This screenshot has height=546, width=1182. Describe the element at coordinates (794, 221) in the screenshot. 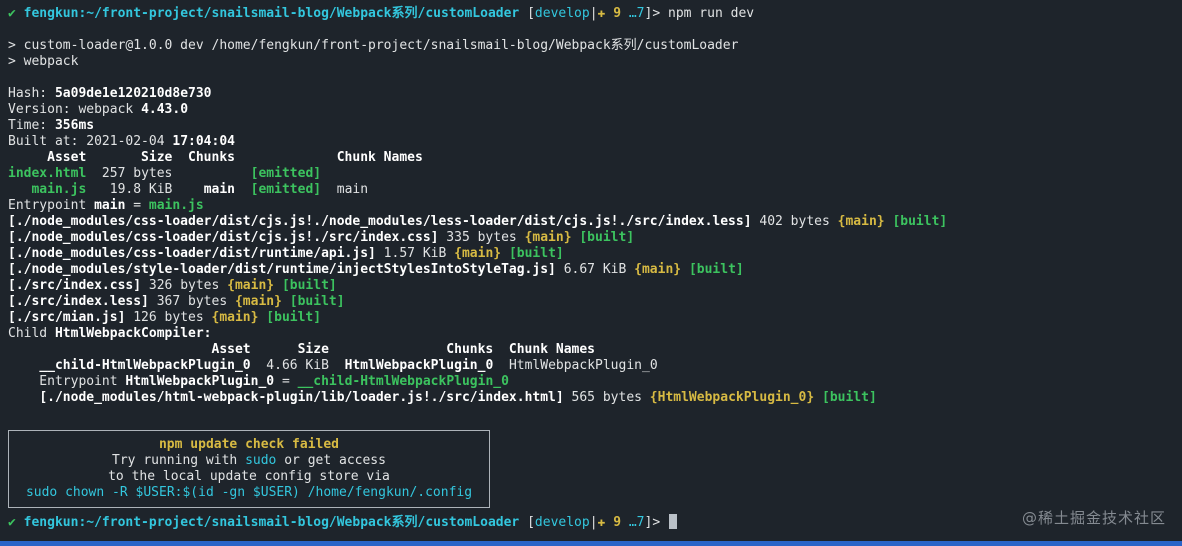

I see `text-segment: 402 bytes` at that location.